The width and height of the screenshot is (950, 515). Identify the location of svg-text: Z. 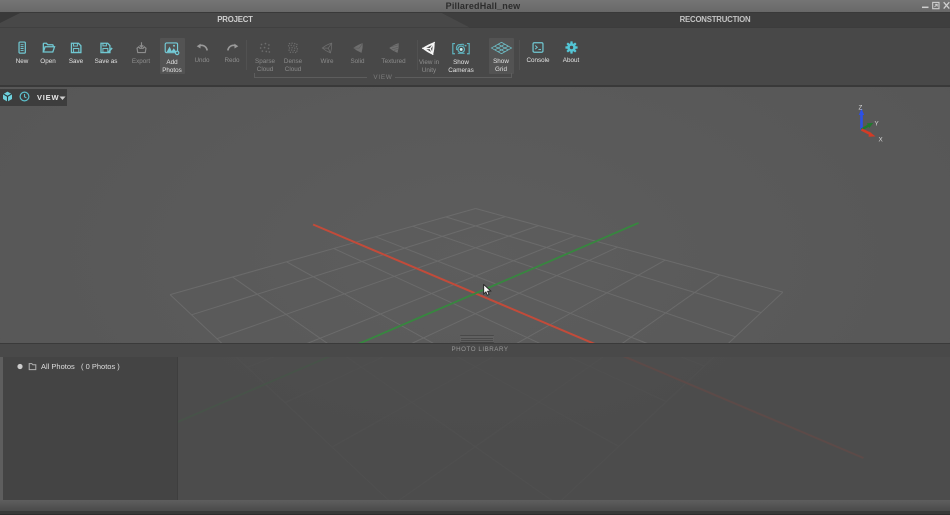
(861, 107).